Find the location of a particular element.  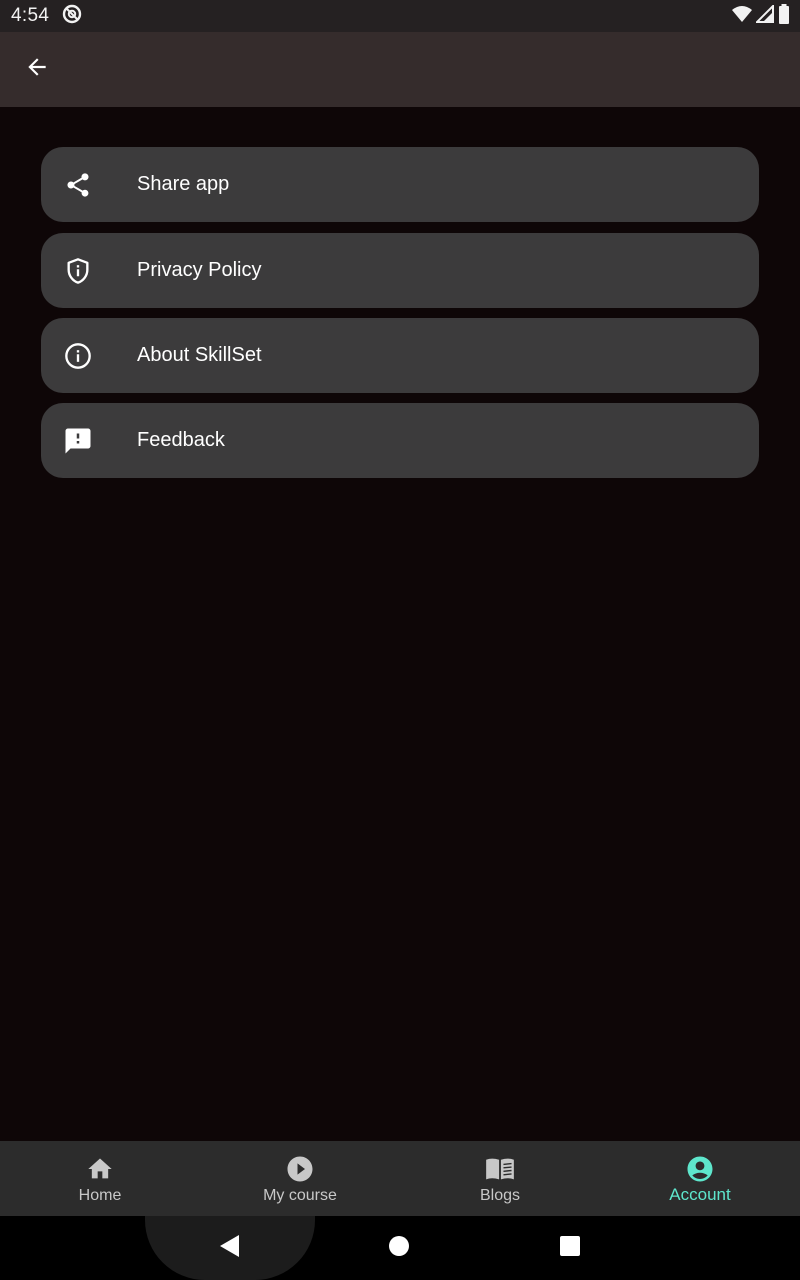

feedback-icon is located at coordinates (78, 441).